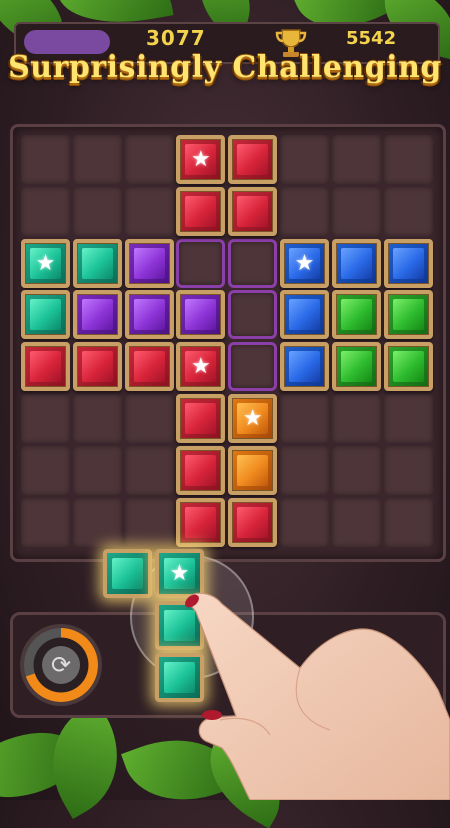 The height and width of the screenshot is (828, 450). Describe the element at coordinates (176, 38) in the screenshot. I see `score-value: 3077` at that location.